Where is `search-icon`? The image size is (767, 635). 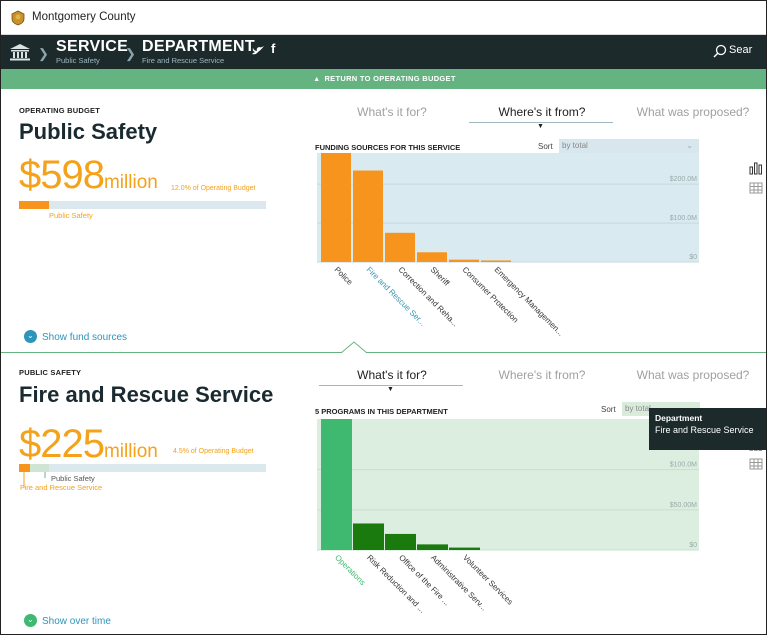
search-icon is located at coordinates (720, 51).